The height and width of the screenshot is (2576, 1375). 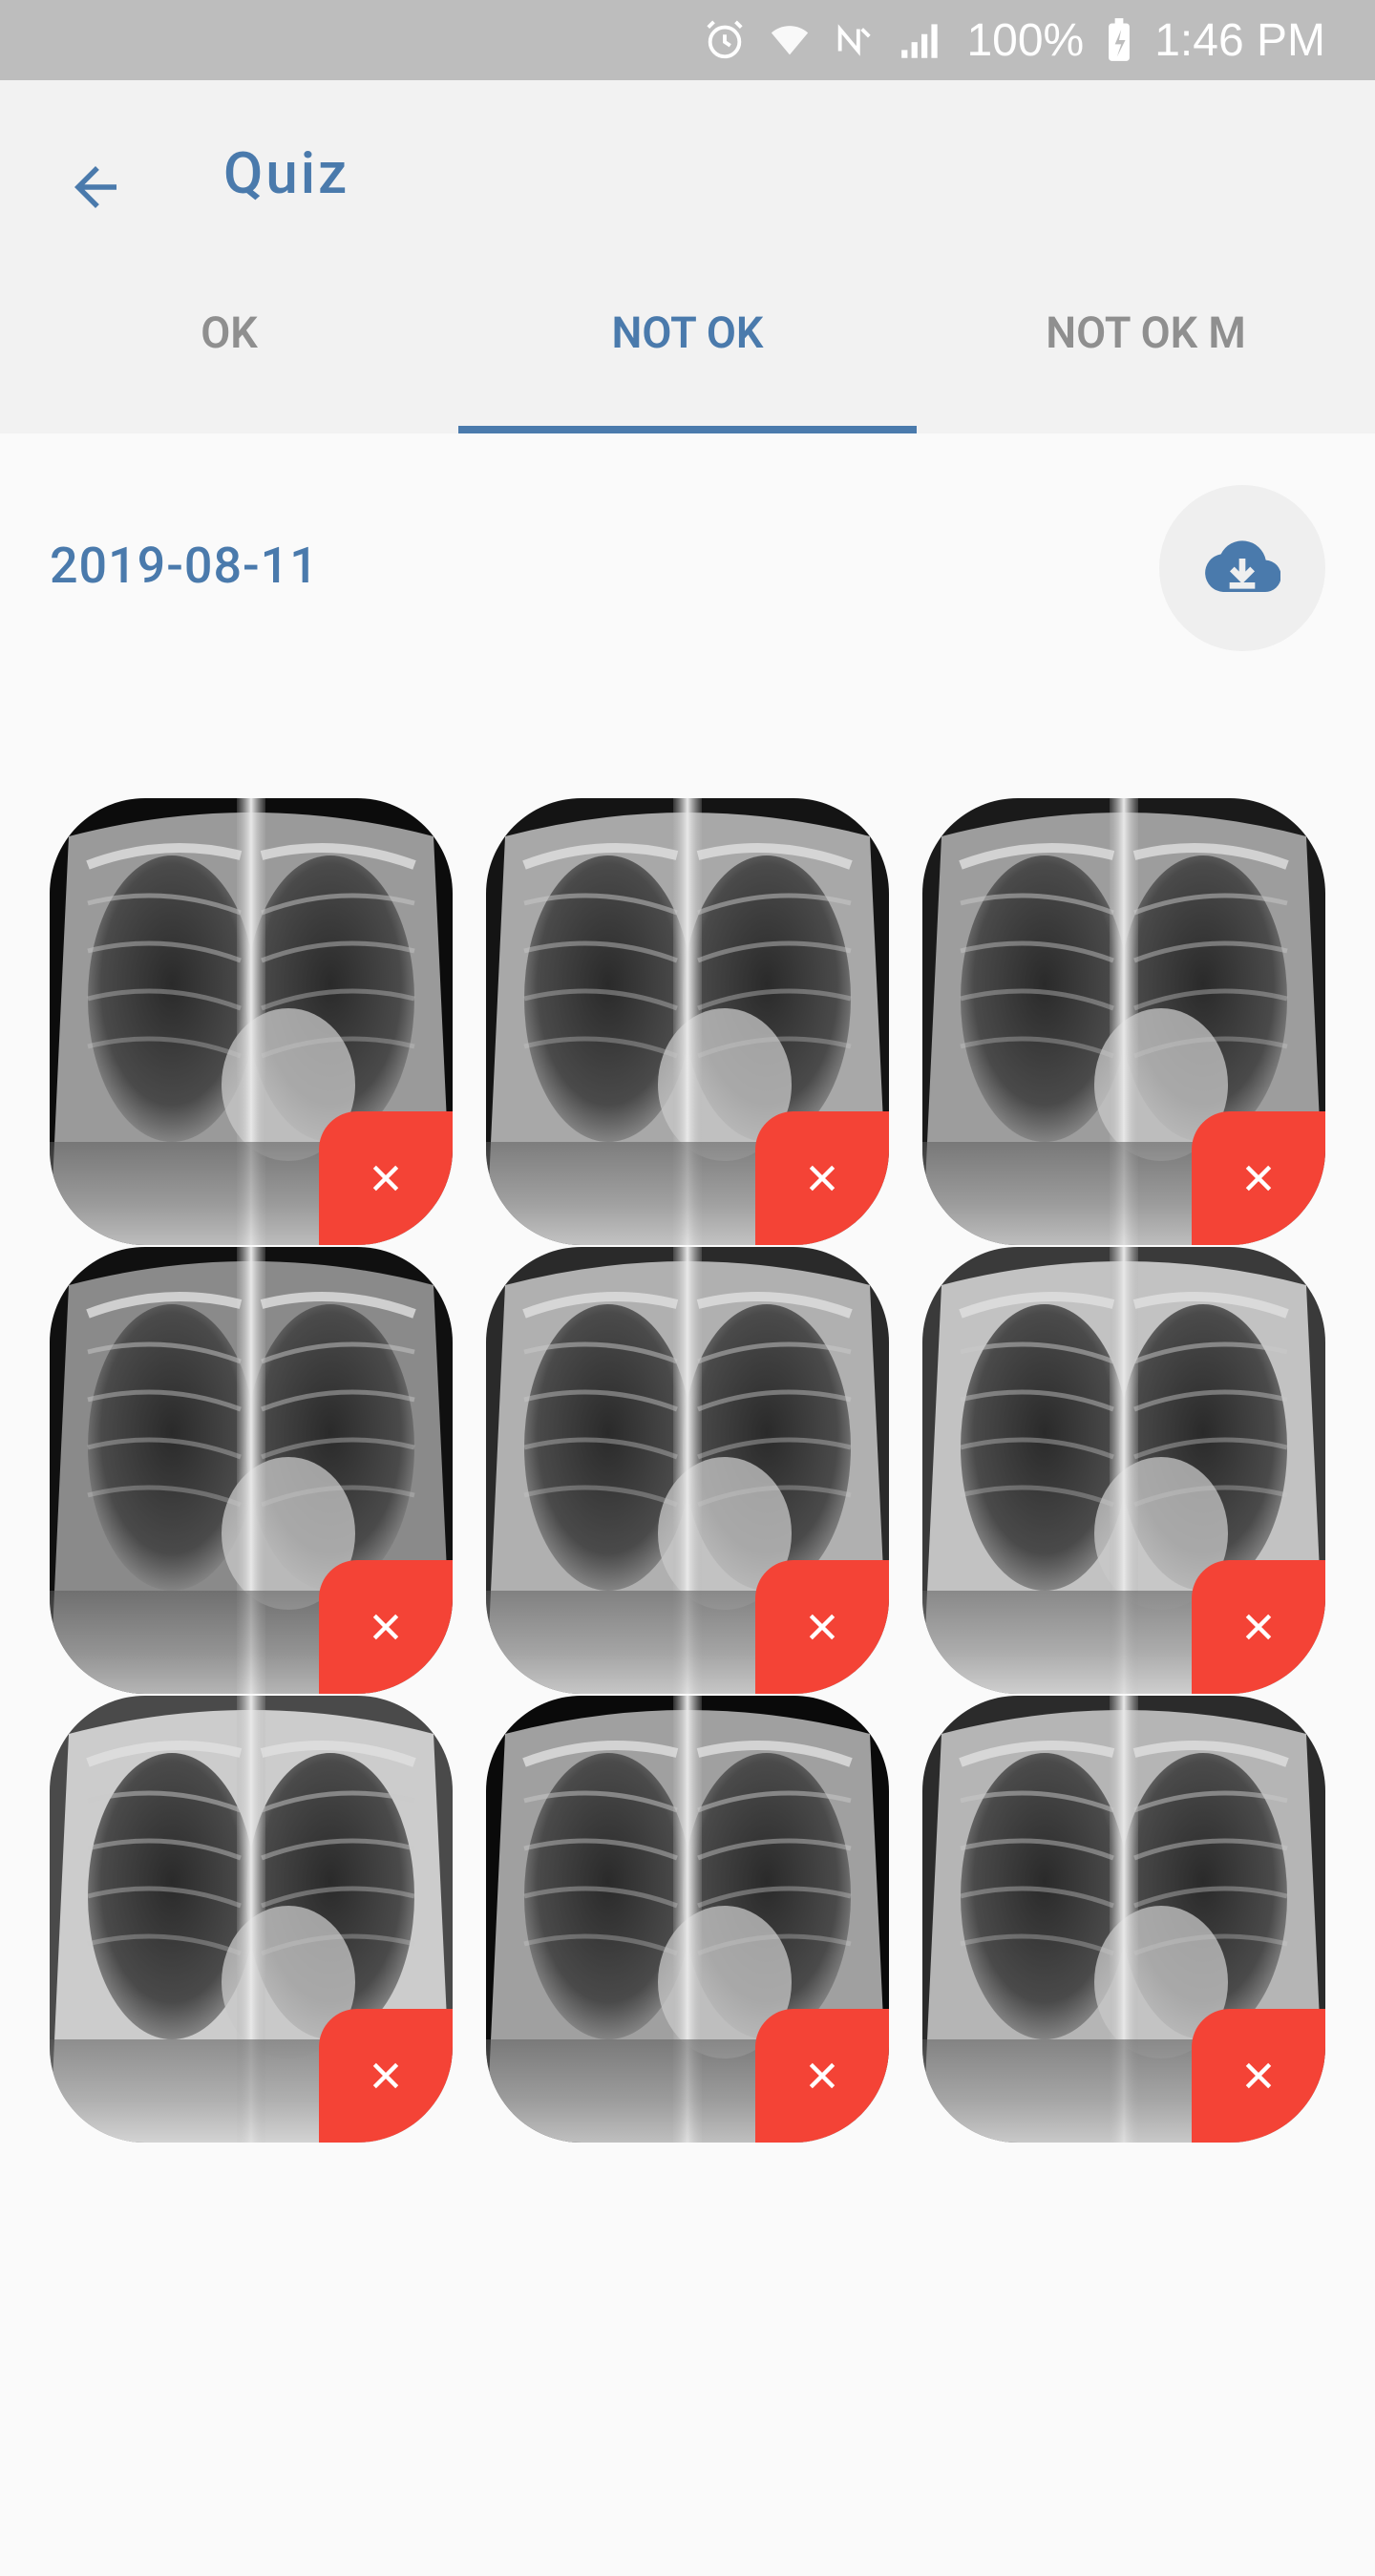 I want to click on tab-indicator, so click(x=687, y=429).